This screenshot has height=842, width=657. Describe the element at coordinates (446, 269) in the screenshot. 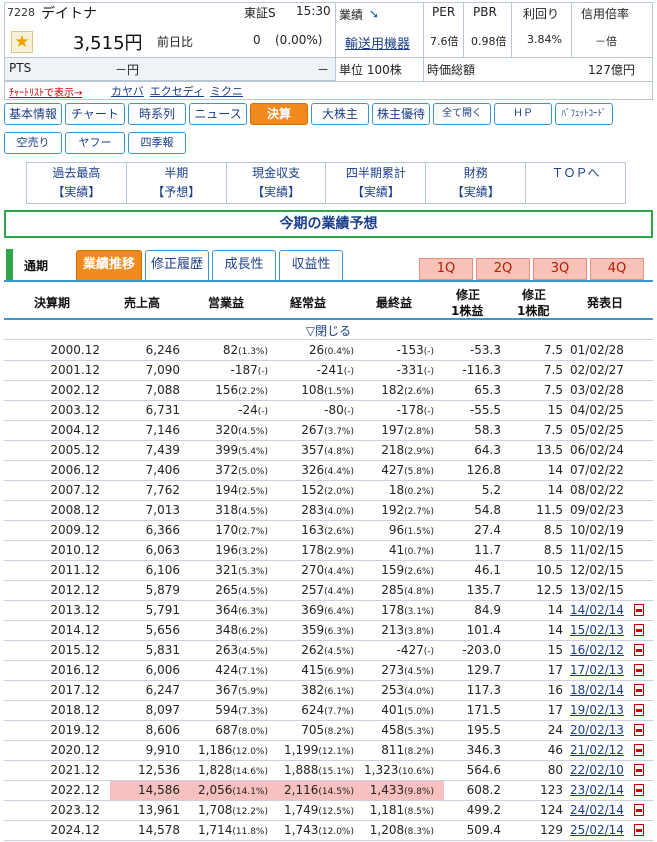

I see `quarter-button-1q: 1Q` at that location.